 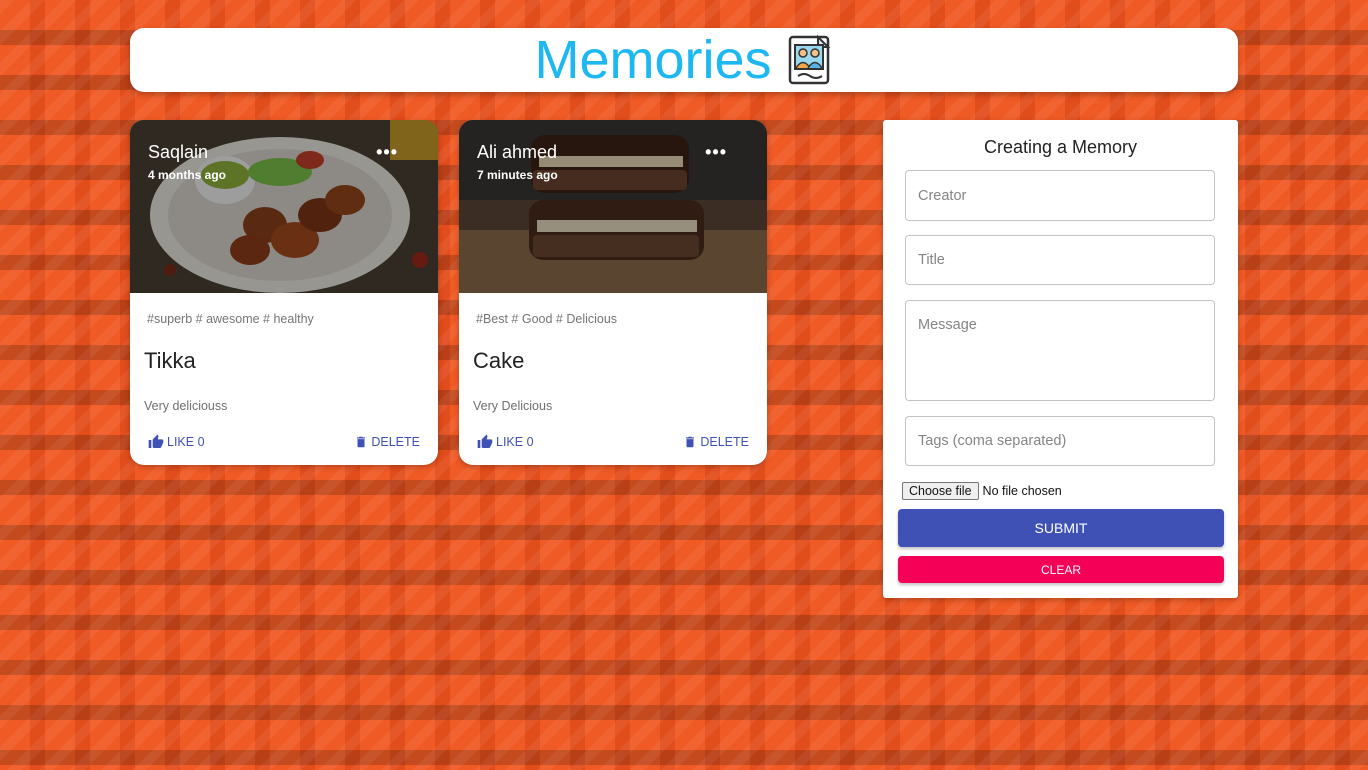 What do you see at coordinates (940, 491) in the screenshot?
I see `choose-file-button: Choose file` at bounding box center [940, 491].